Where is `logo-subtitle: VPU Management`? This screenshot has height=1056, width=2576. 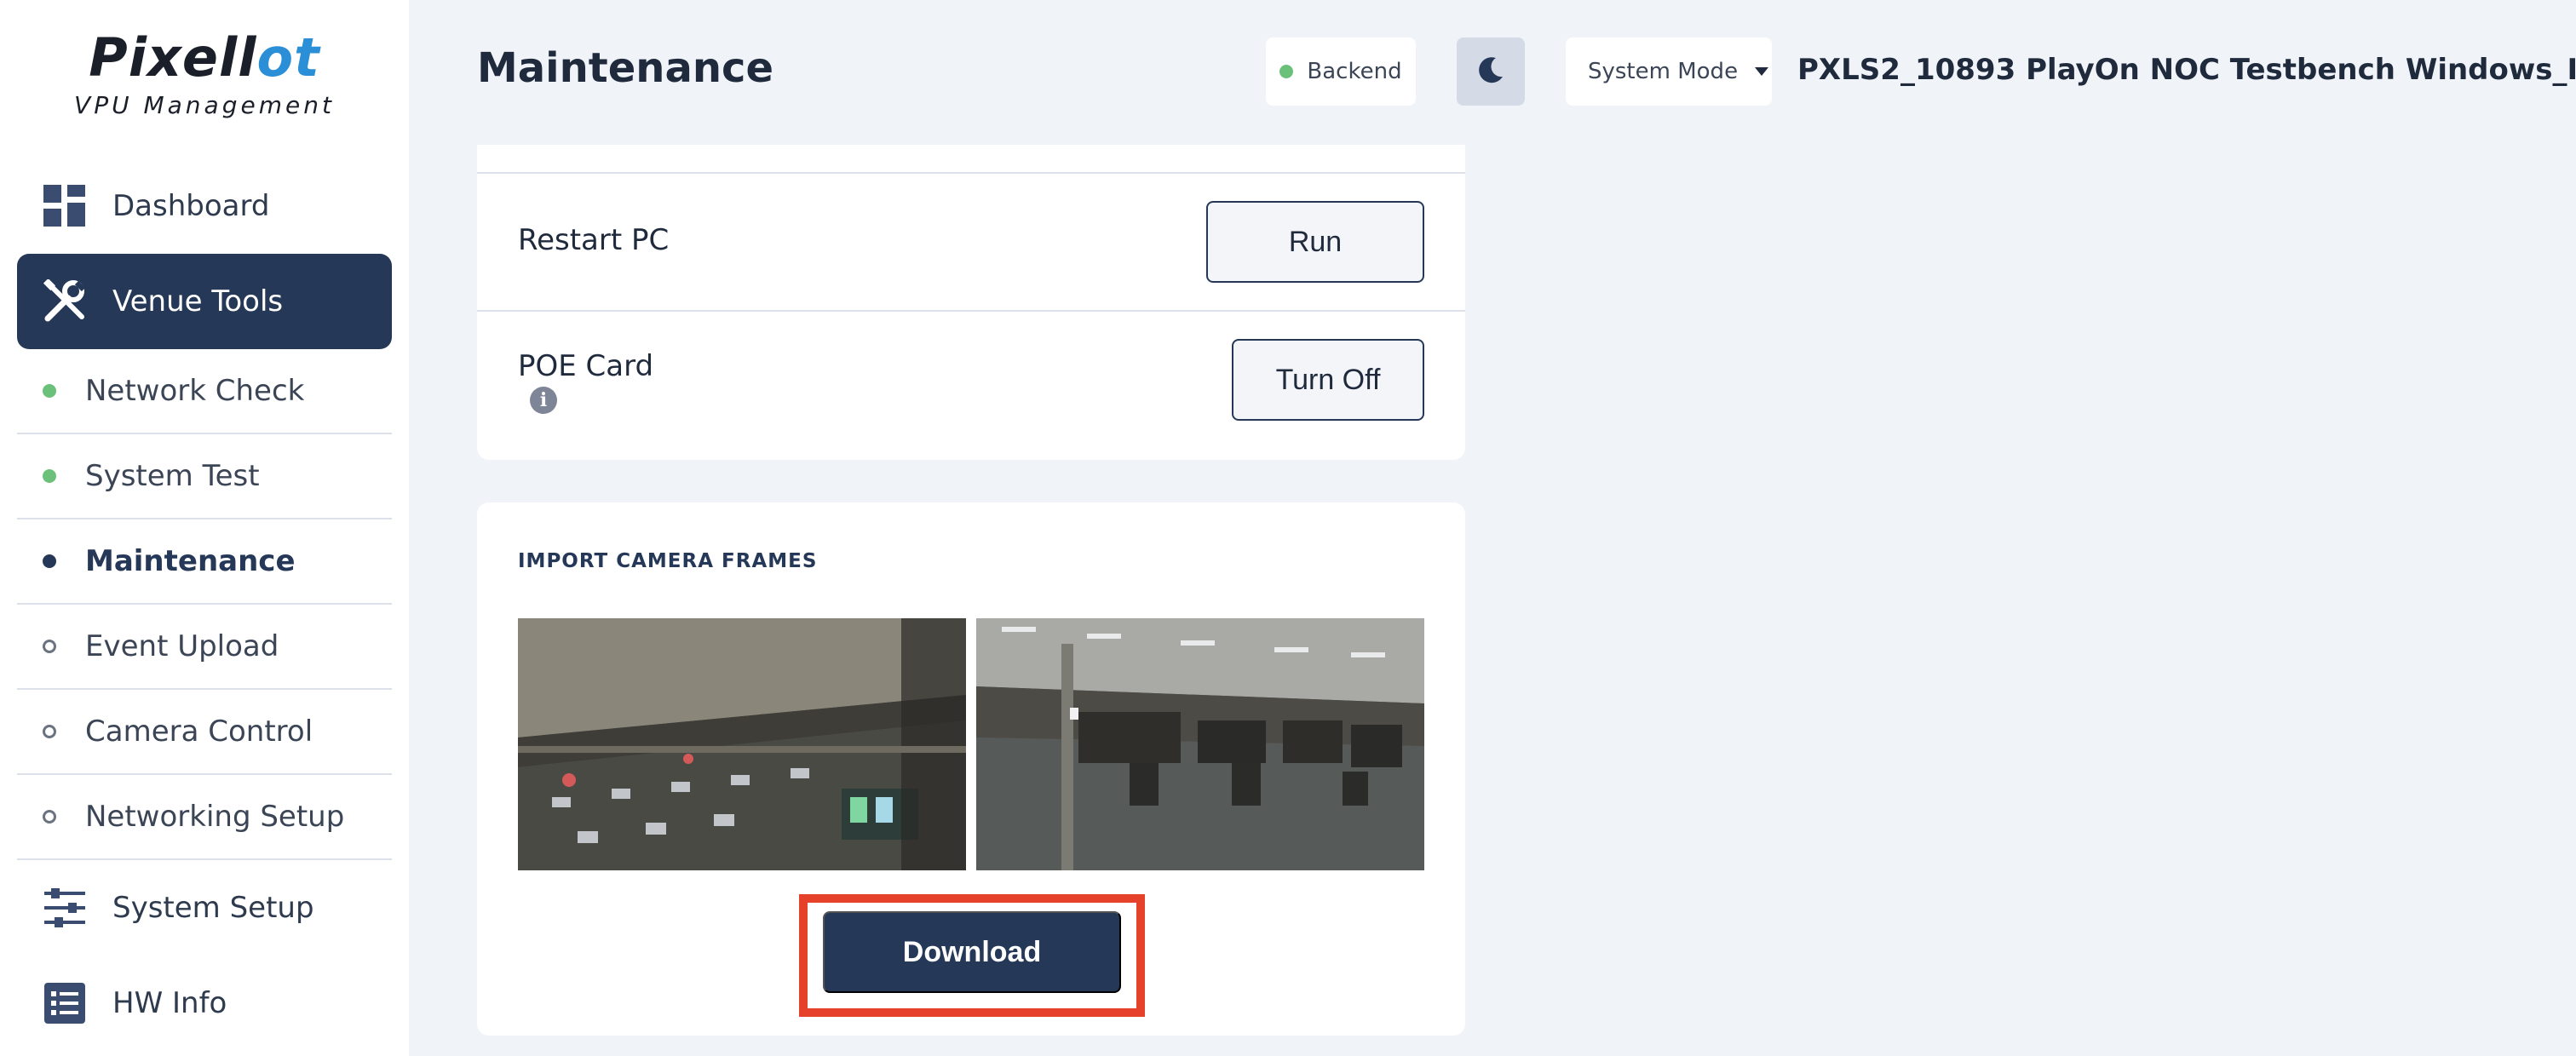 logo-subtitle: VPU Management is located at coordinates (205, 105).